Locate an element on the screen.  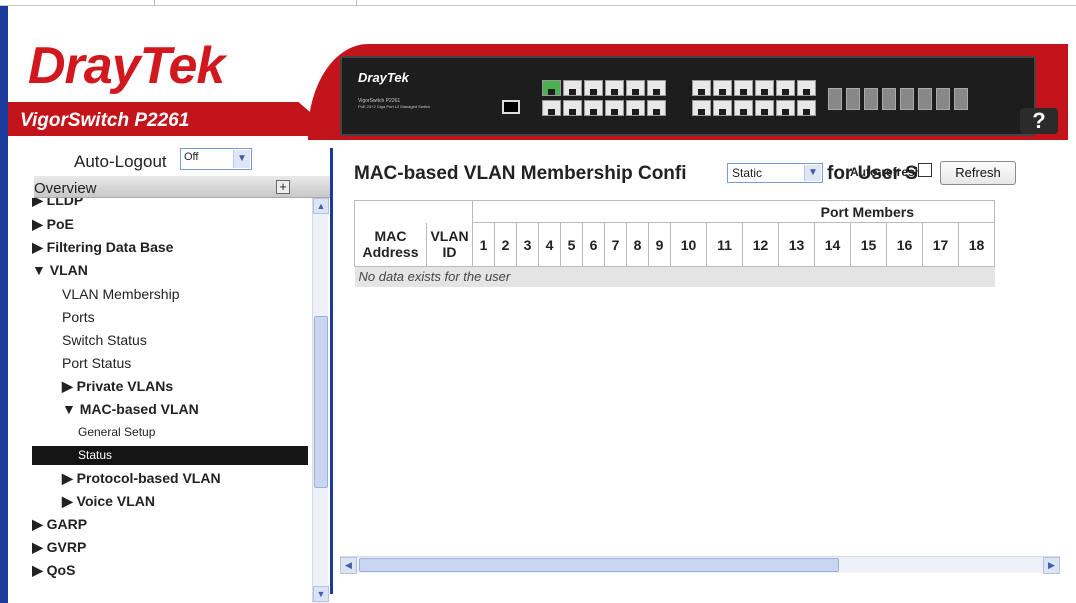
auto-logout-value: Off is located at coordinates (191, 157).